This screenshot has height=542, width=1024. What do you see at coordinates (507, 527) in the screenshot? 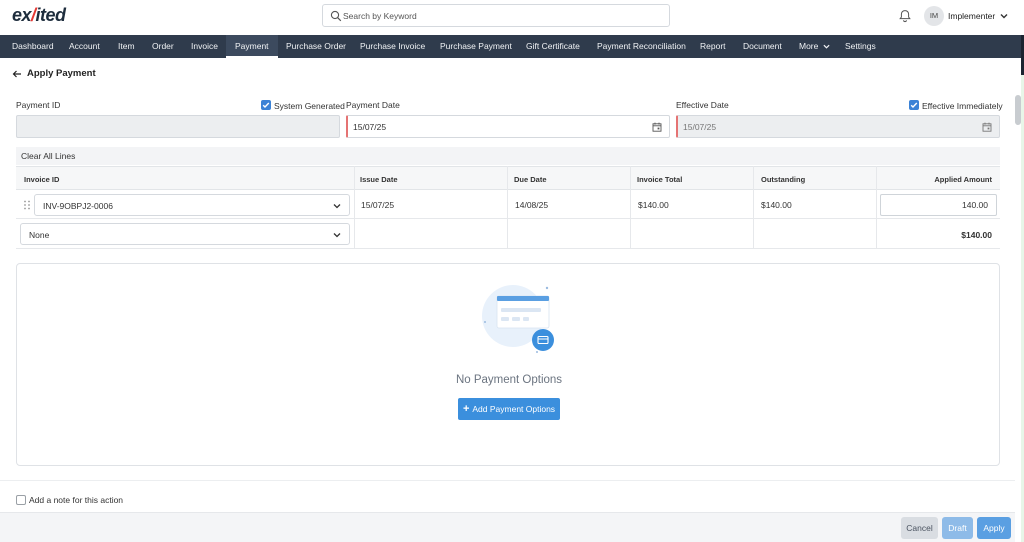
I see `footer-bar` at bounding box center [507, 527].